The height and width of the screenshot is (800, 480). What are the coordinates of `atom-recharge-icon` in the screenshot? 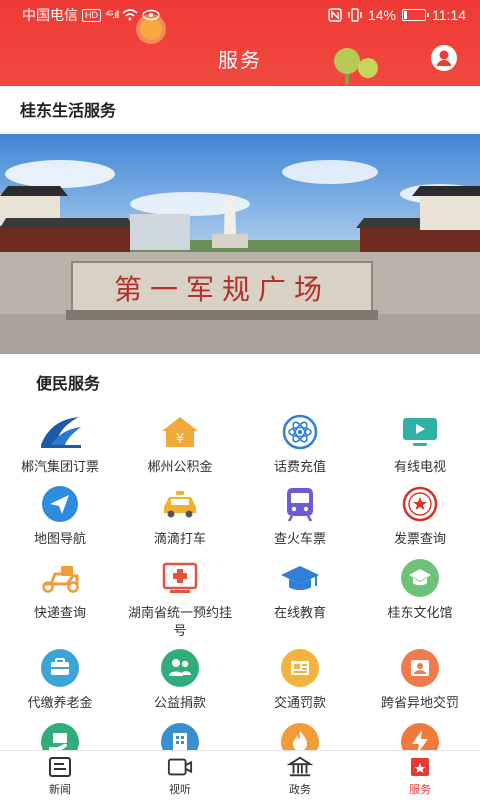 It's located at (300, 432).